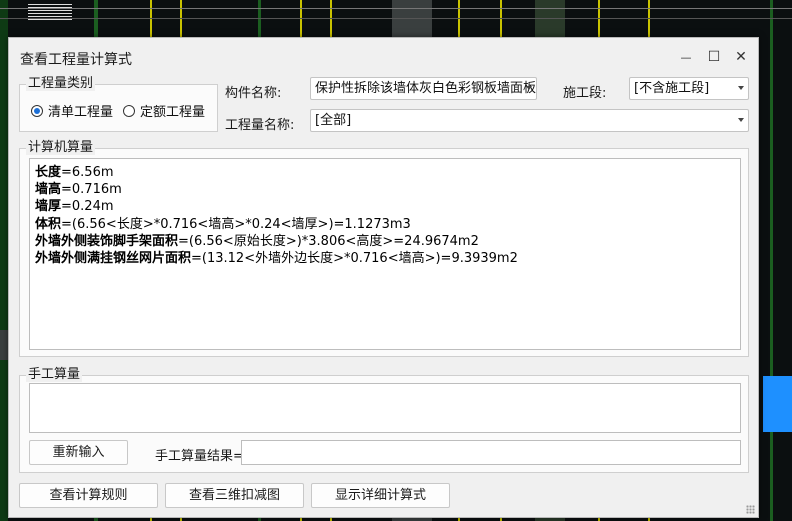 The width and height of the screenshot is (792, 521). Describe the element at coordinates (276, 189) in the screenshot. I see `calc-line: 墙高=0.716m` at that location.